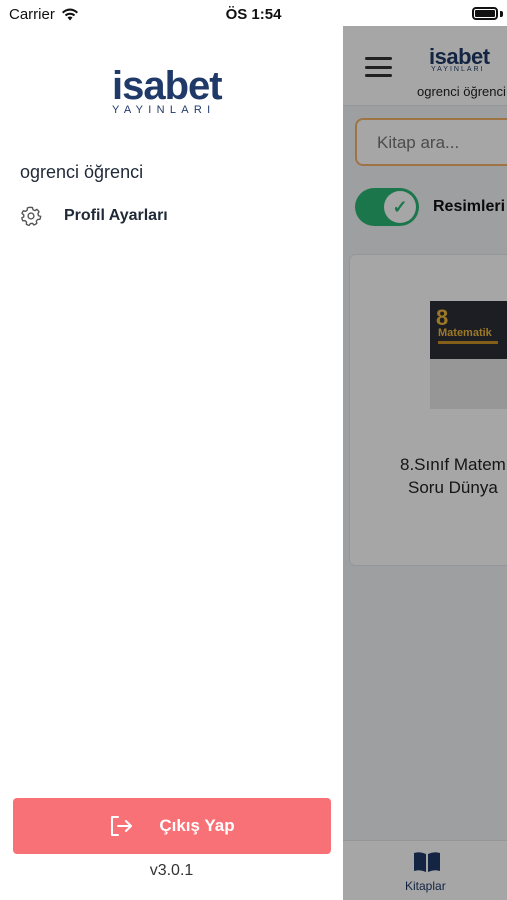 Image resolution: width=507 pixels, height=900 pixels. I want to click on battery-icon, so click(485, 13).